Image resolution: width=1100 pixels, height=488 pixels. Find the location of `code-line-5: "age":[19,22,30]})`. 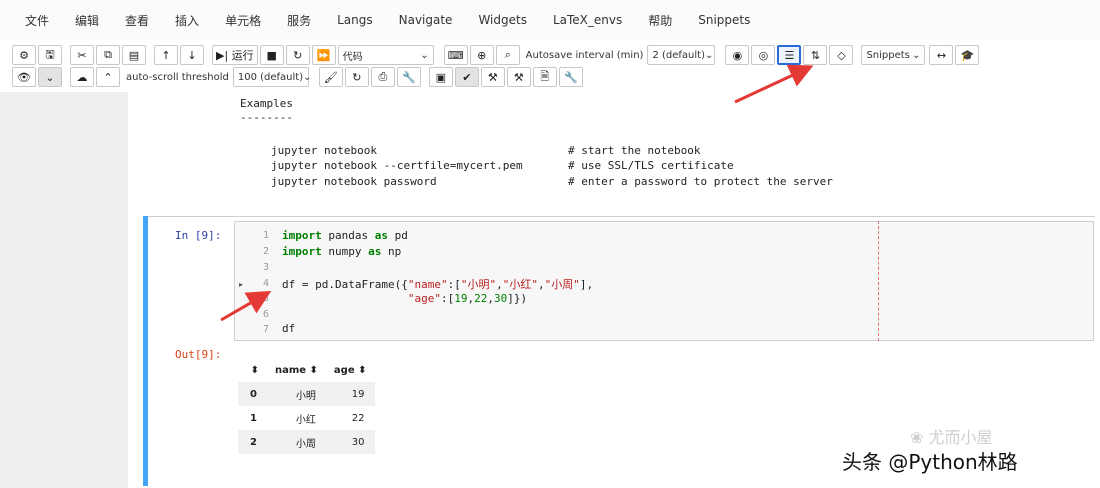

code-line-5: "age":[19,22,30]}) is located at coordinates (467, 298).